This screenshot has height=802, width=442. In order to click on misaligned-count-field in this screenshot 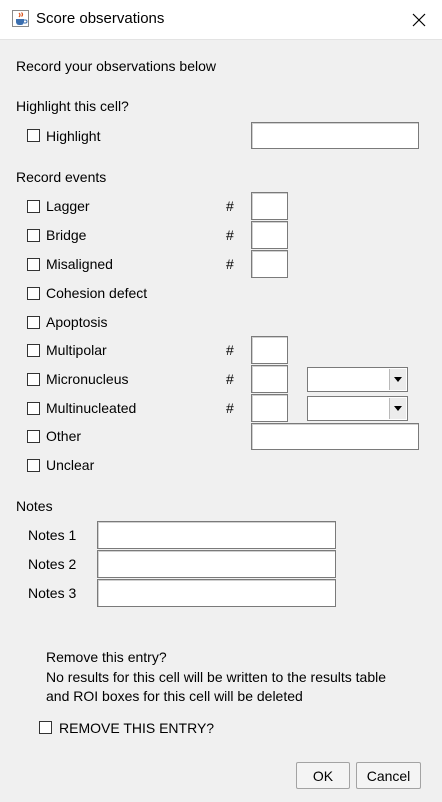, I will do `click(269, 264)`.